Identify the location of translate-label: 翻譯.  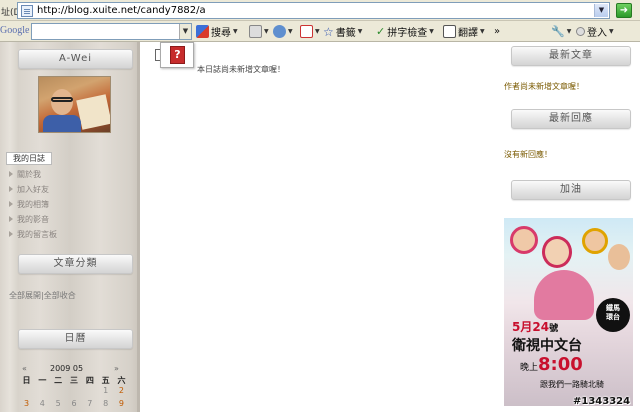
(468, 33).